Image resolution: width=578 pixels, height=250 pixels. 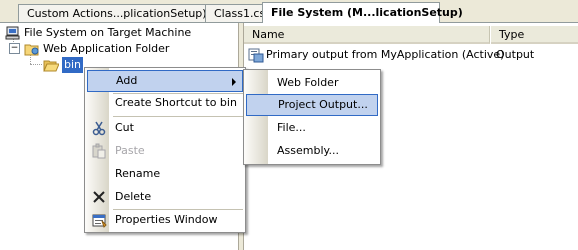 I want to click on menu-item-create-shortcut-label: Create Shortcut to bin, so click(x=176, y=102).